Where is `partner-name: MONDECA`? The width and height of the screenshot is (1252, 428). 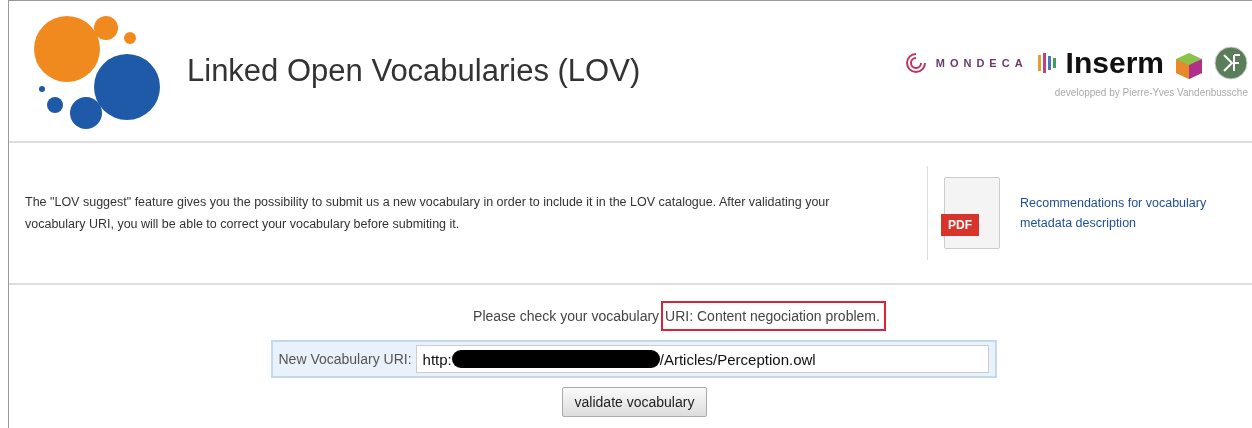
partner-name: MONDECA is located at coordinates (981, 62).